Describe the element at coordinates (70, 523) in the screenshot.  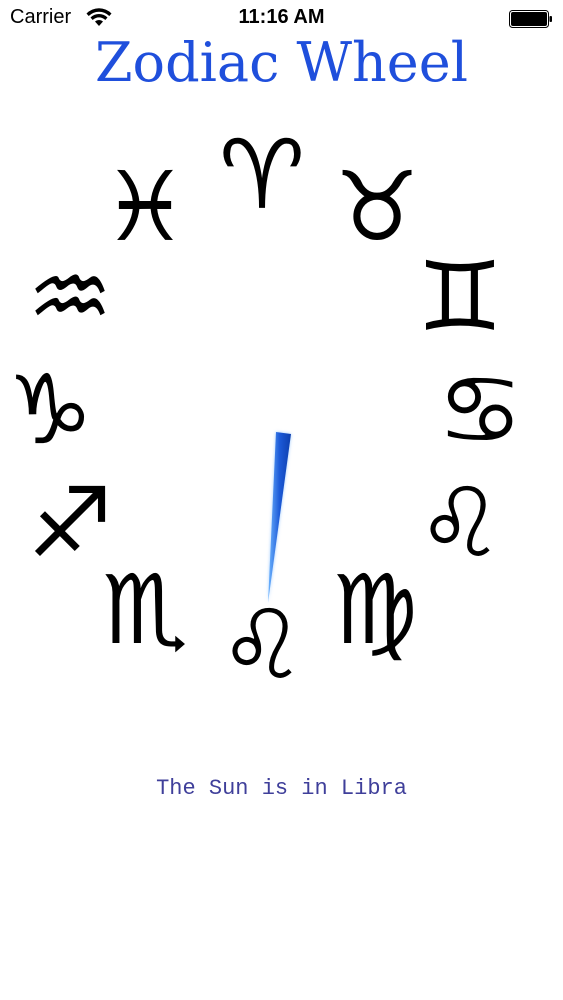
I see `sagittarius-icon: ♐` at that location.